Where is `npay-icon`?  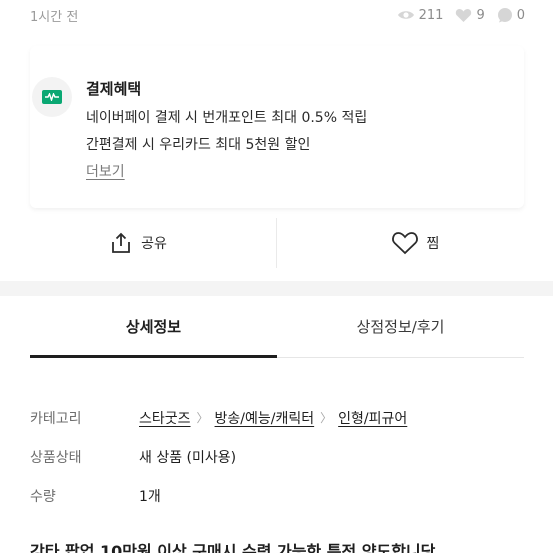
npay-icon is located at coordinates (52, 97).